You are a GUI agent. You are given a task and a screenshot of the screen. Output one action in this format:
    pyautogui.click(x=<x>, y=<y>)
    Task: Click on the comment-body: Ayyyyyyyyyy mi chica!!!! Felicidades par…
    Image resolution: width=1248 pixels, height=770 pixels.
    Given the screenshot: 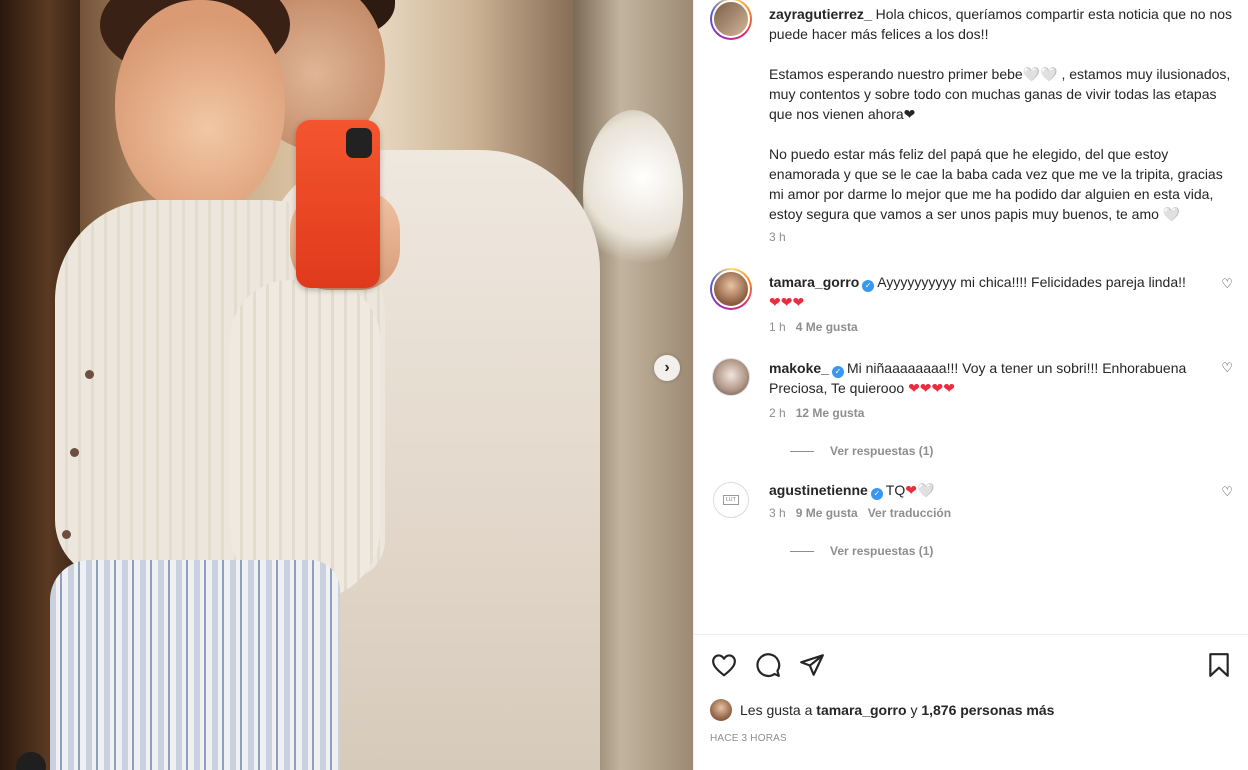 What is the action you would take?
    pyautogui.click(x=1031, y=282)
    